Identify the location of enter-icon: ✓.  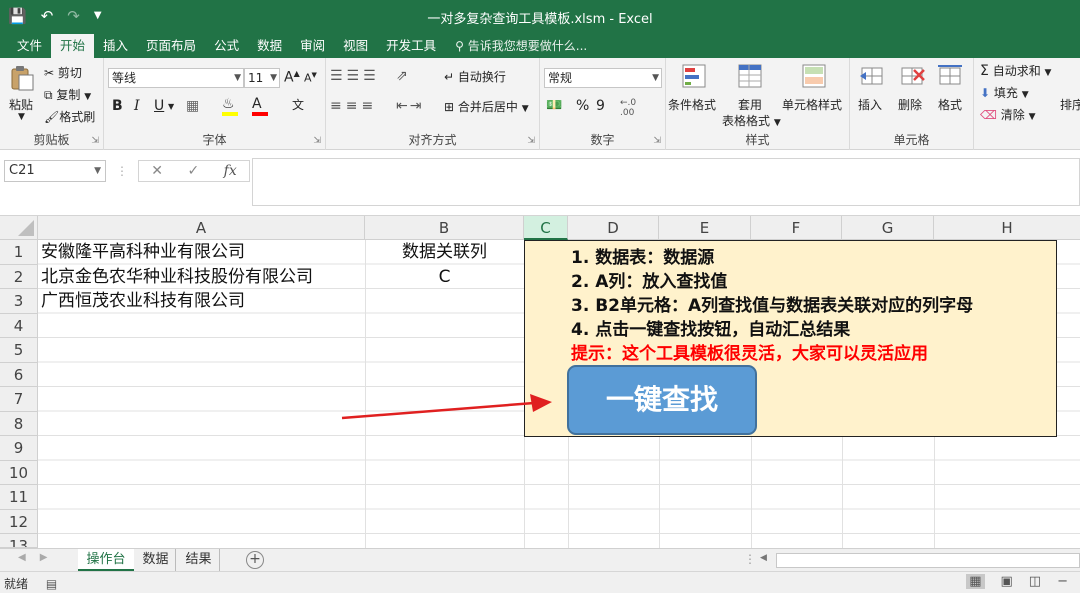
(193, 171).